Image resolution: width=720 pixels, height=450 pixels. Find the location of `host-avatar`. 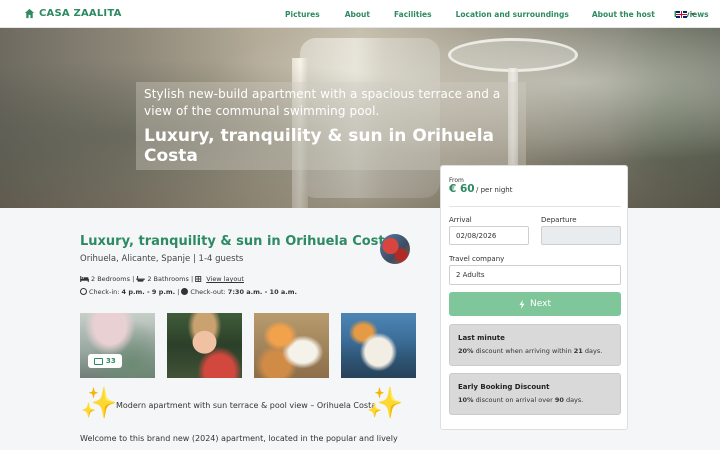

host-avatar is located at coordinates (395, 249).